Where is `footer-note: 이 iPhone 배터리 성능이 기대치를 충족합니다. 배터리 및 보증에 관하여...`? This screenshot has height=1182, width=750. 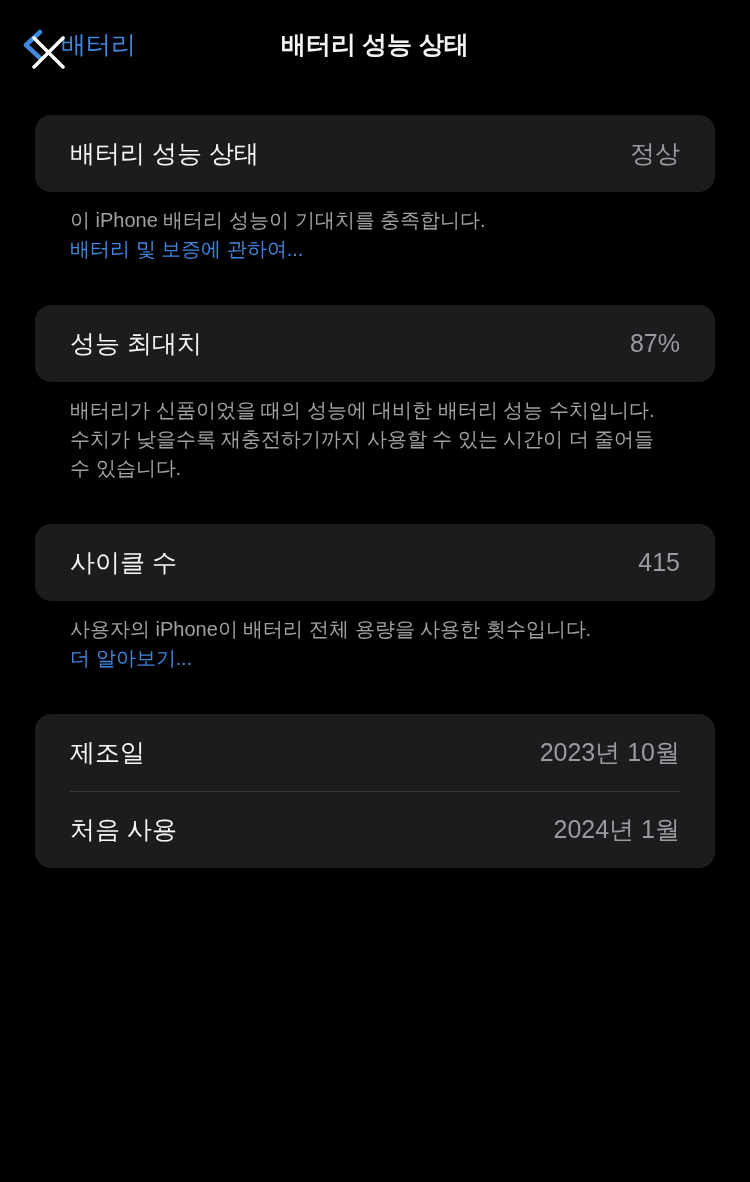
footer-note: 이 iPhone 배터리 성능이 기대치를 충족합니다. 배터리 및 보증에 관하여... is located at coordinates (278, 235).